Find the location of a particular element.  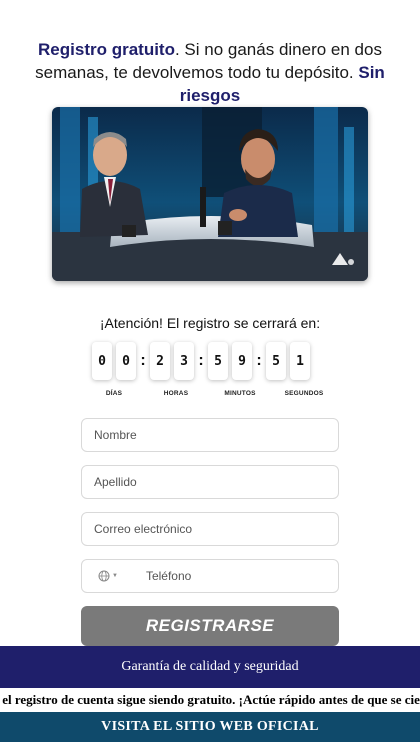

days-digit-2: 0 is located at coordinates (126, 361).